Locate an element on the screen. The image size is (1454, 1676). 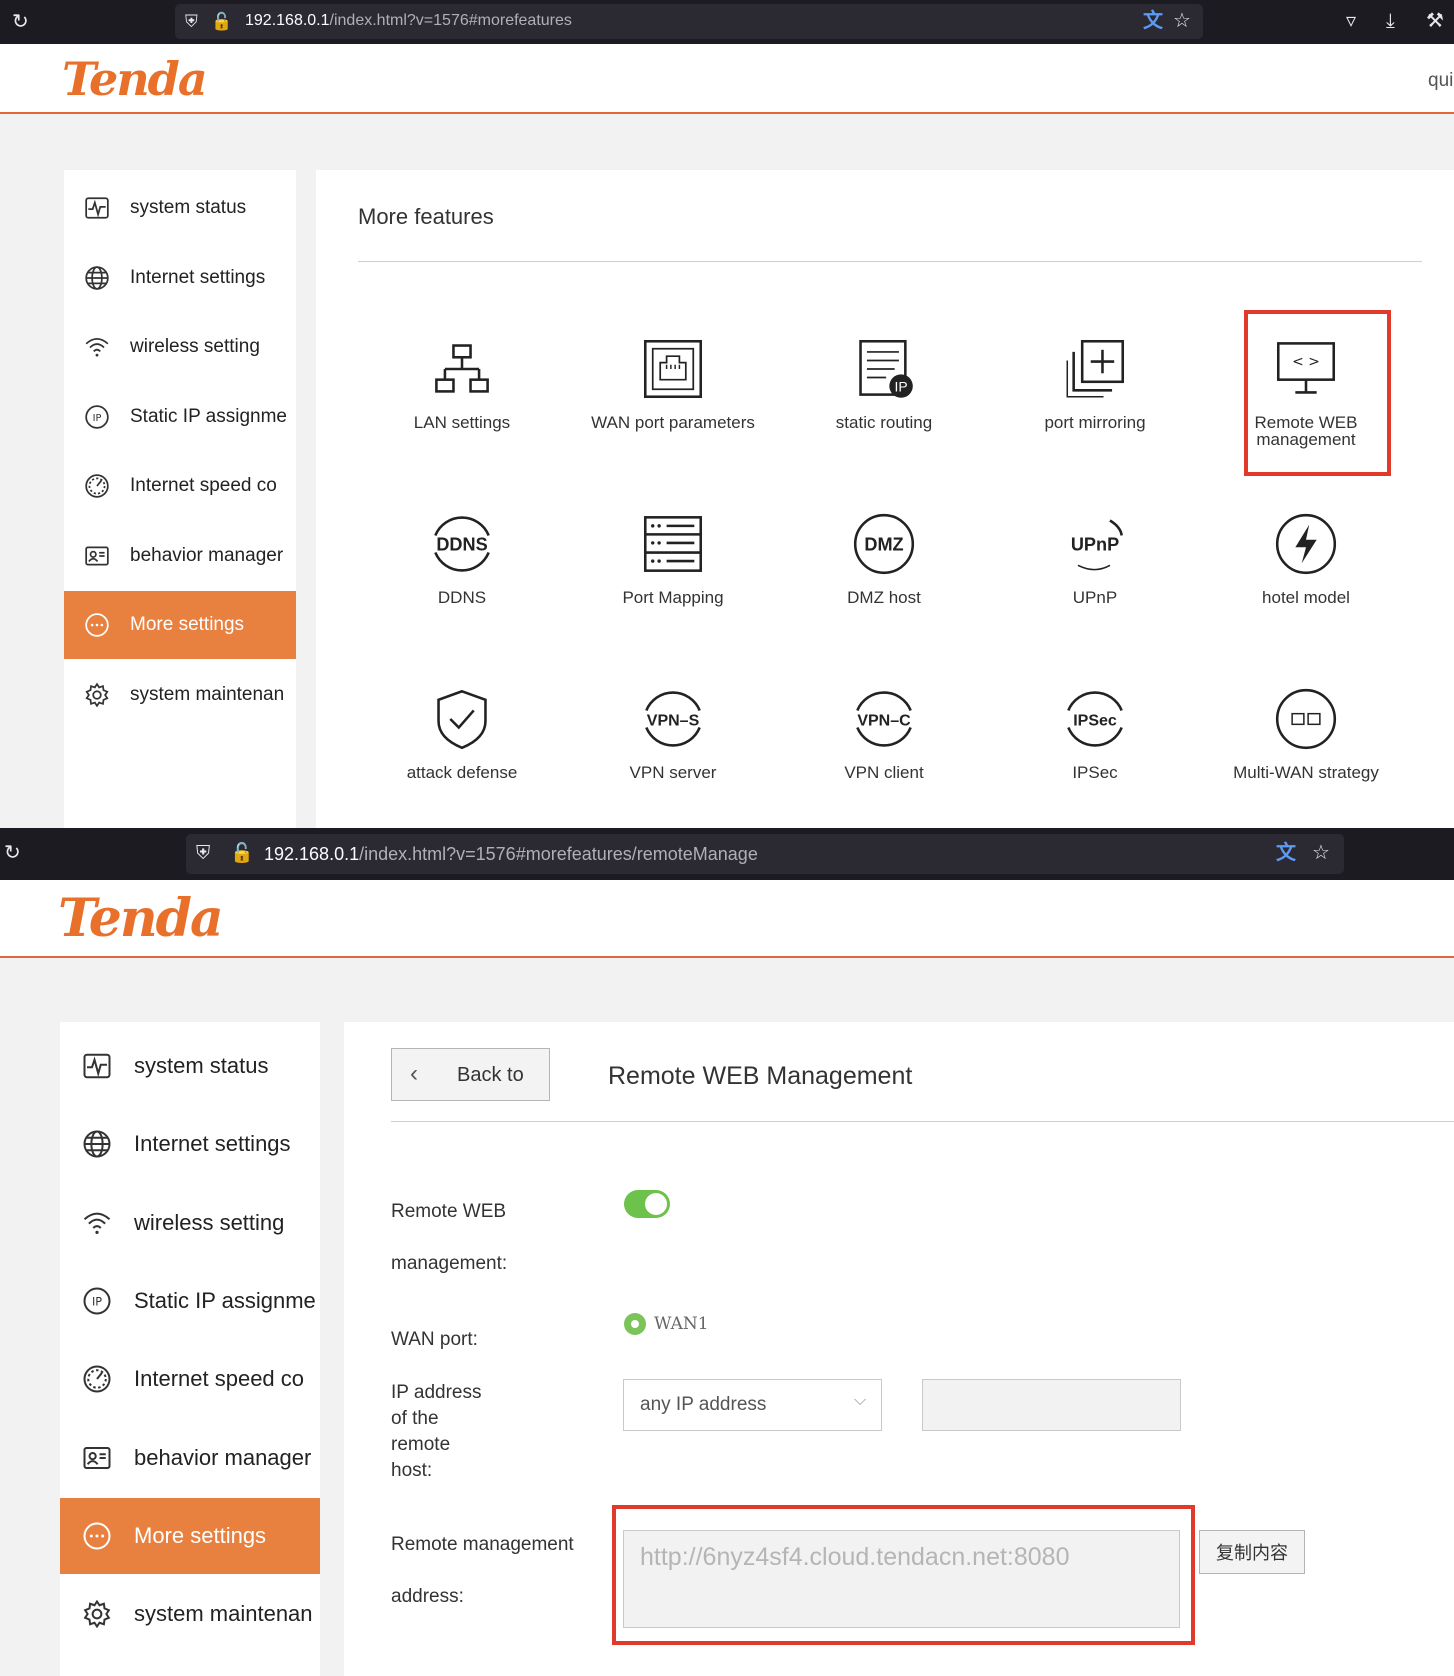
svg-text: DDNS is located at coordinates (461, 544).